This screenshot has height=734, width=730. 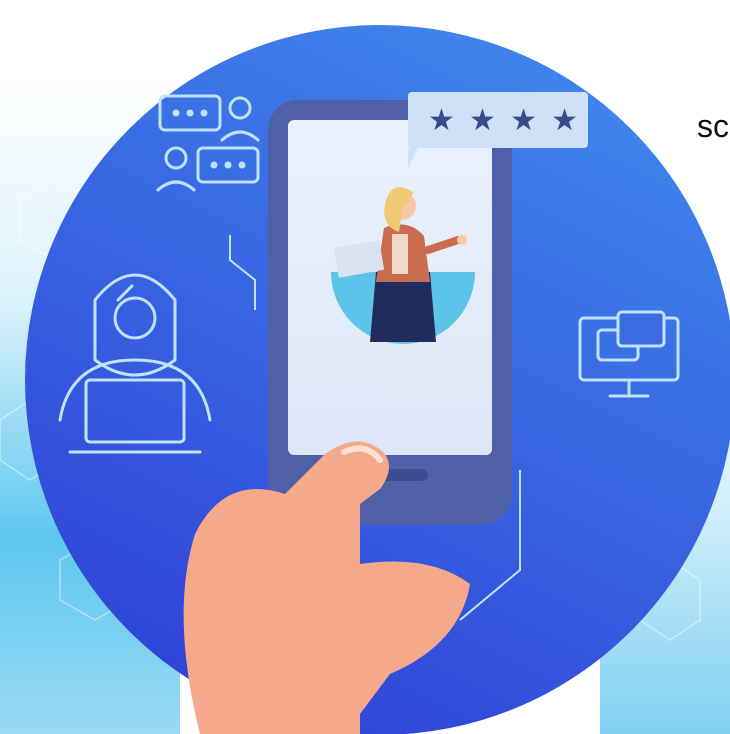 I want to click on side-text-fragment: sc, so click(x=713, y=126).